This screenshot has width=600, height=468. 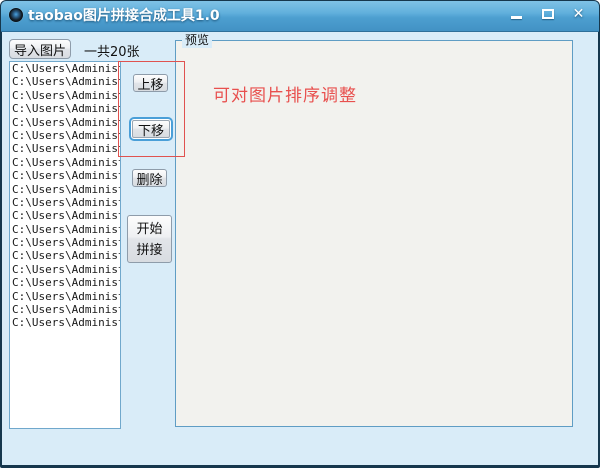 I want to click on window-controls: ✕, so click(x=547, y=15).